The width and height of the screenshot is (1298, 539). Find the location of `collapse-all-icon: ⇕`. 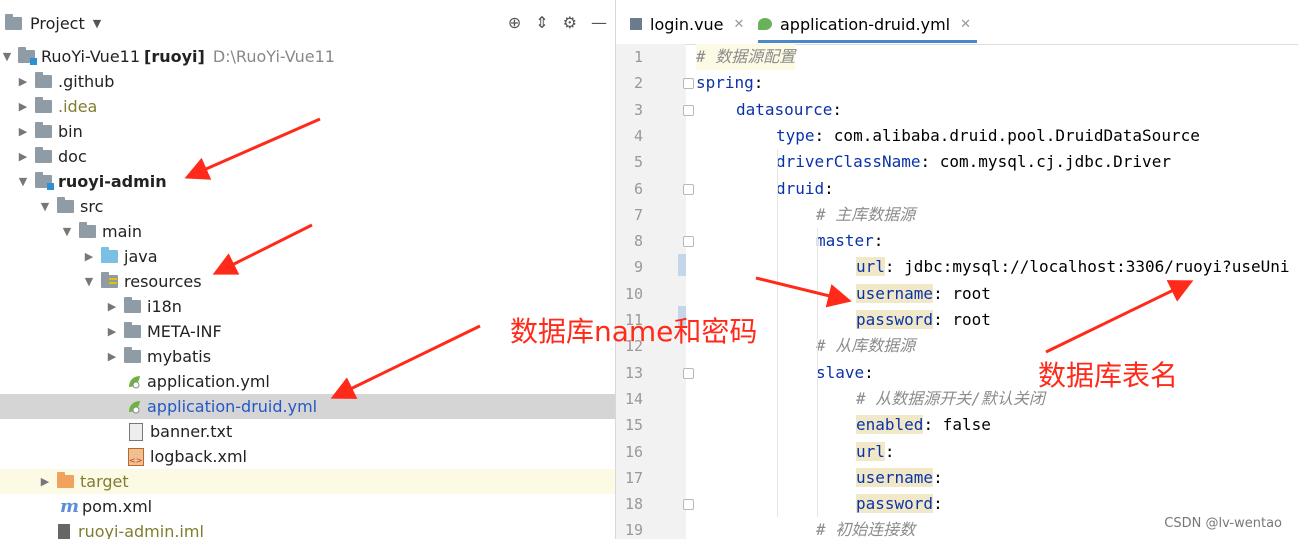

collapse-all-icon: ⇕ is located at coordinates (541, 22).